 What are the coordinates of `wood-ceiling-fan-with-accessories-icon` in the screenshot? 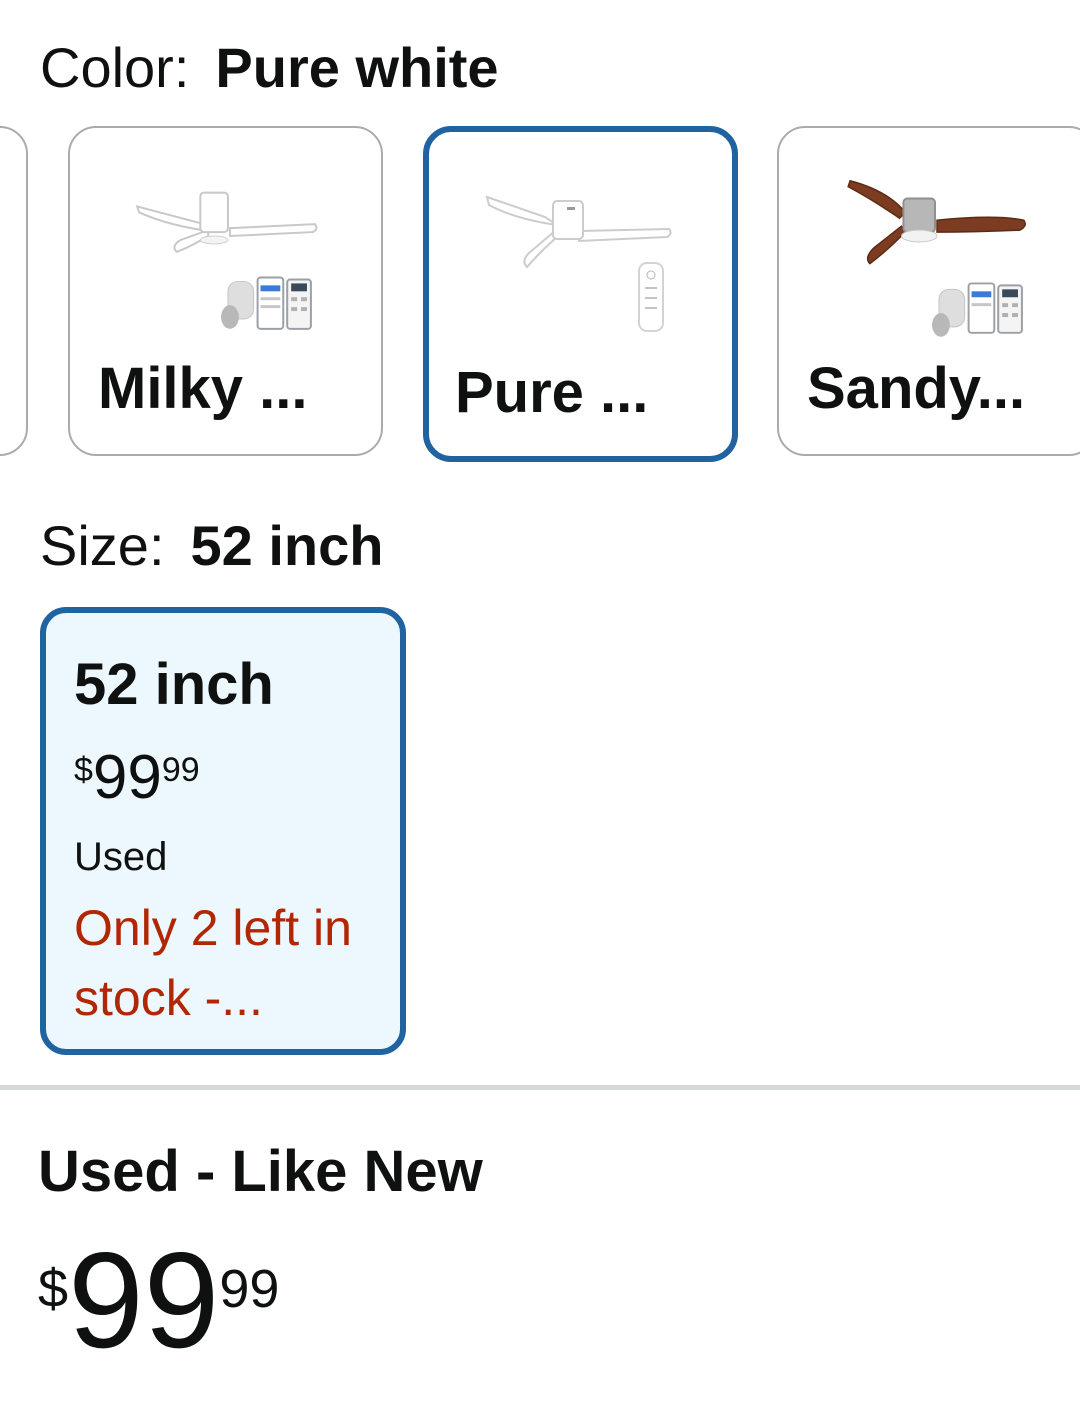 It's located at (929, 238).